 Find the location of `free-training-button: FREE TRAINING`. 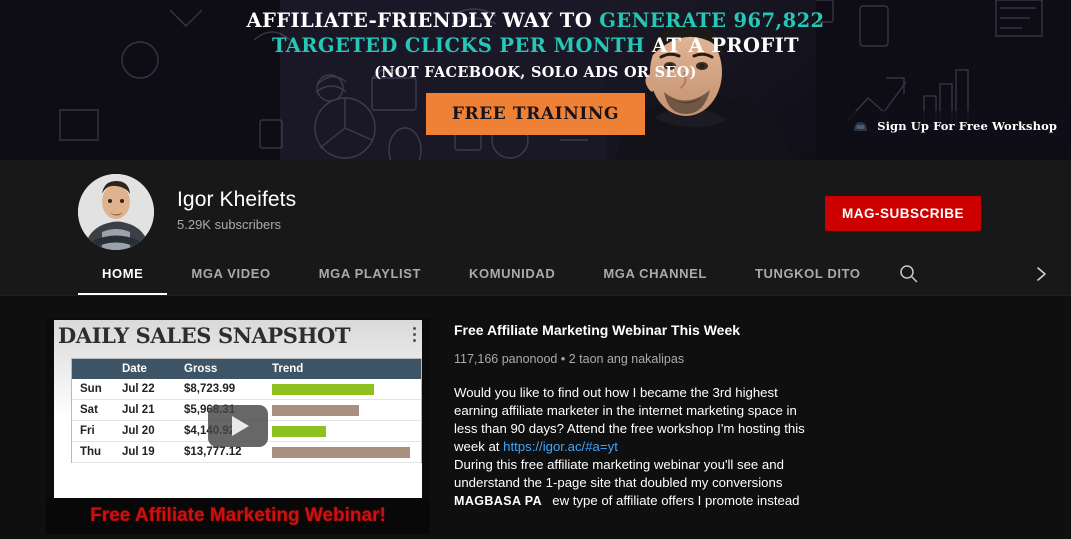

free-training-button: FREE TRAINING is located at coordinates (535, 114).